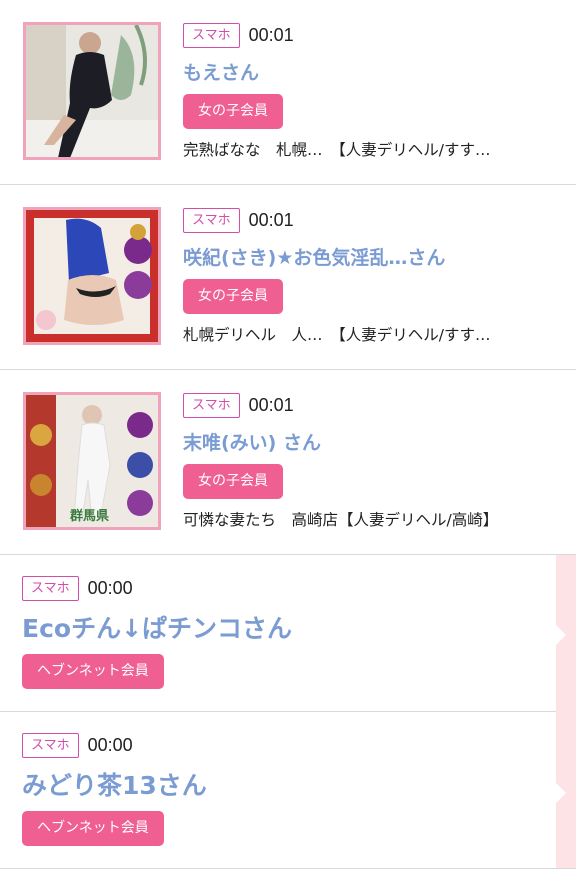 The height and width of the screenshot is (869, 576). I want to click on sender-name-link: 末唯(みい) さん, so click(373, 441).